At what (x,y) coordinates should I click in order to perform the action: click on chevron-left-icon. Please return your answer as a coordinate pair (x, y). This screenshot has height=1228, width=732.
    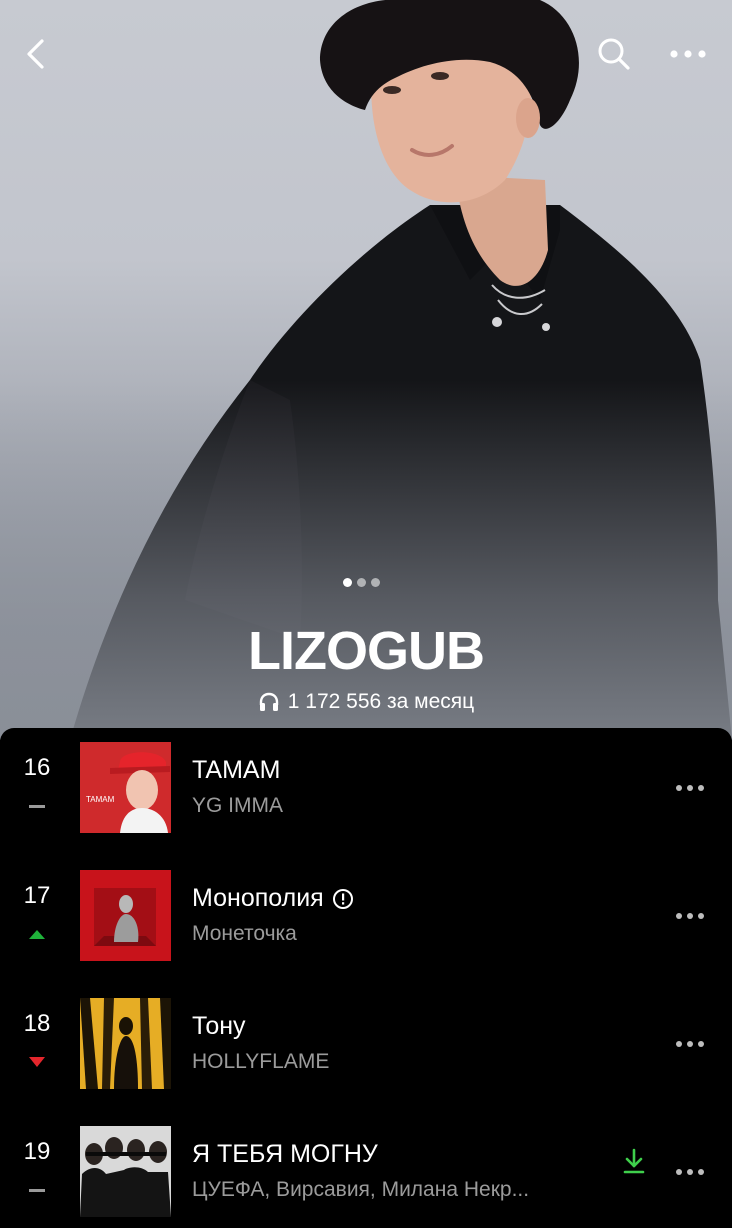
    Looking at the image, I should click on (35, 54).